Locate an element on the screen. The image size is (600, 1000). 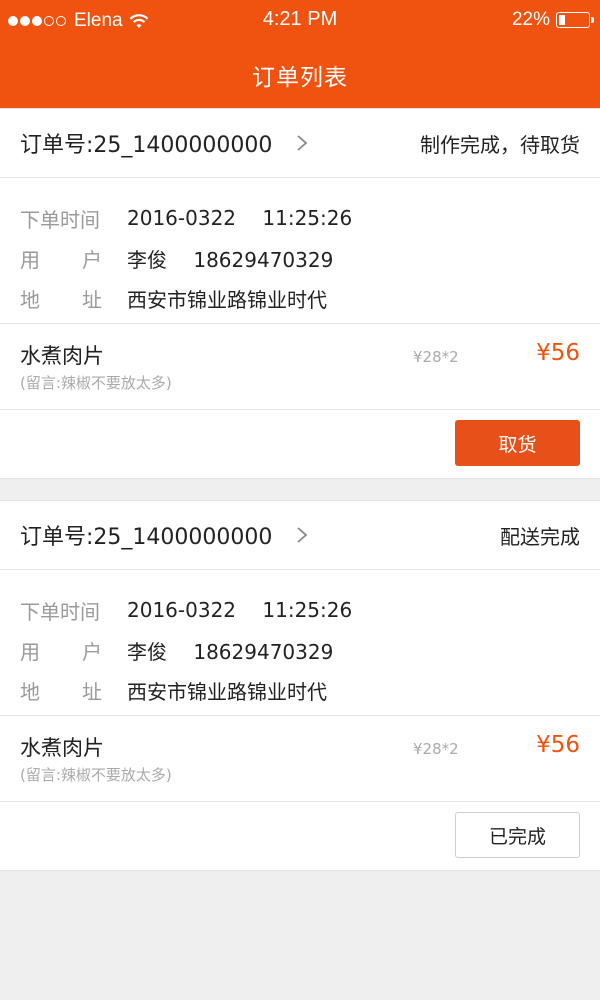
status-bar: Elena 4:21 PM 22% is located at coordinates (300, 20).